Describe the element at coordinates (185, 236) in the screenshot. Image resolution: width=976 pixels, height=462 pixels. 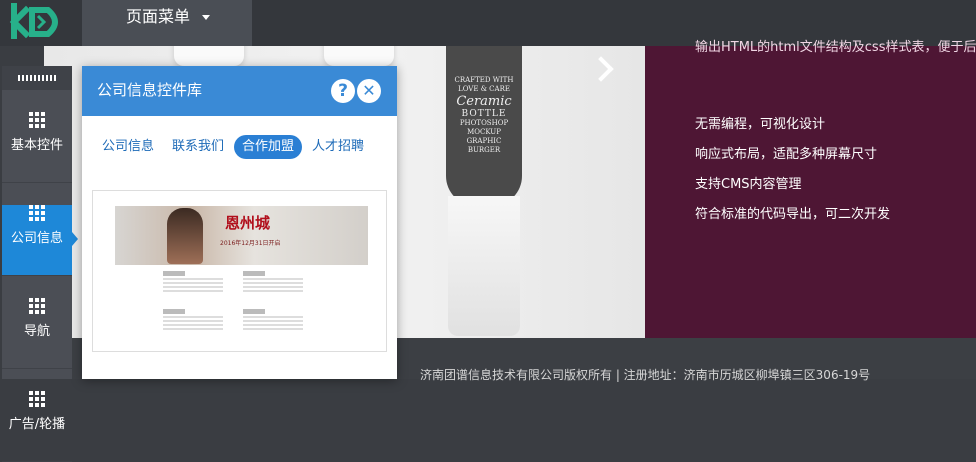
I see `character-image` at that location.